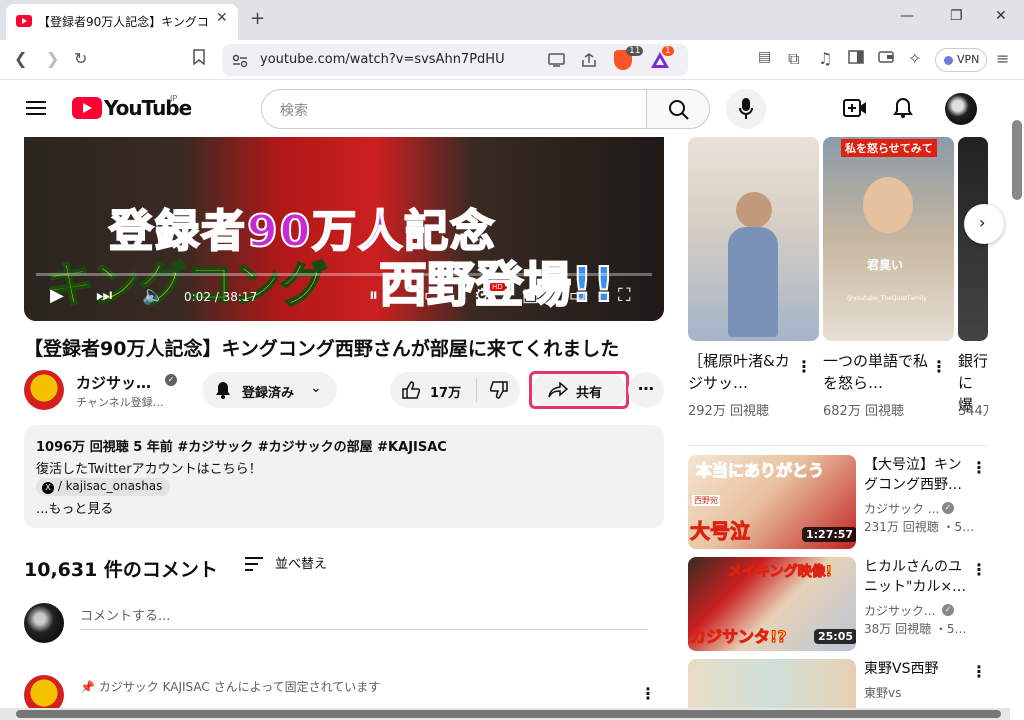  Describe the element at coordinates (301, 564) in the screenshot. I see `sort-label: 並べ替え` at that location.